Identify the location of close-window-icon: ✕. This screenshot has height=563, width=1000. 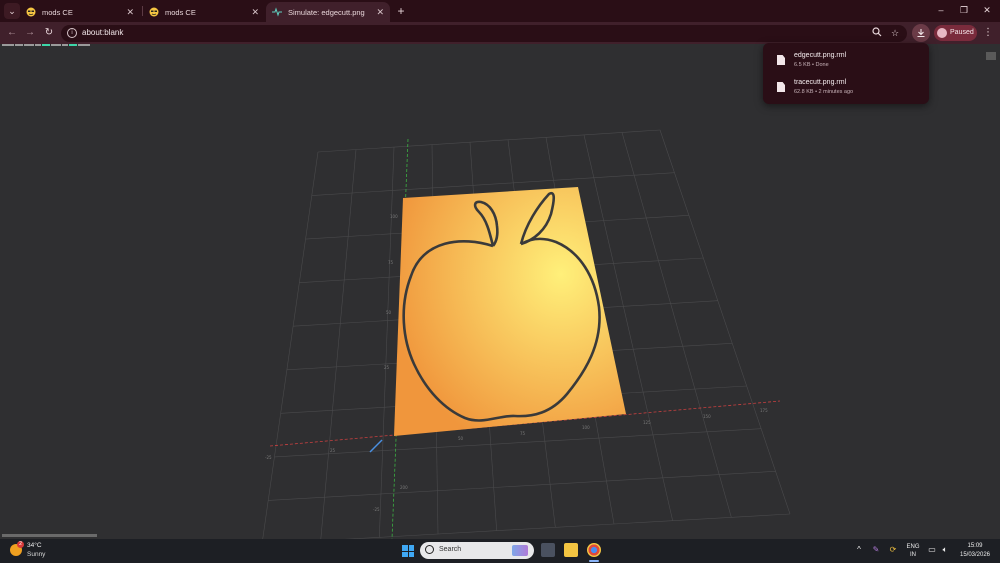
(987, 10).